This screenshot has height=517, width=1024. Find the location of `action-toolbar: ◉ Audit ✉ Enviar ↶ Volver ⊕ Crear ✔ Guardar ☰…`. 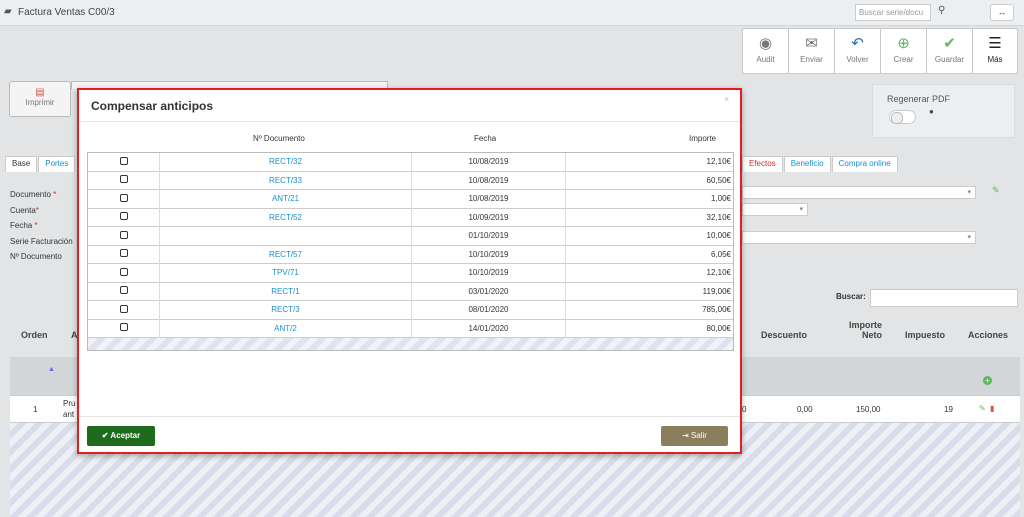

action-toolbar: ◉ Audit ✉ Enviar ↶ Volver ⊕ Crear ✔ Guardar ☰… is located at coordinates (880, 51).